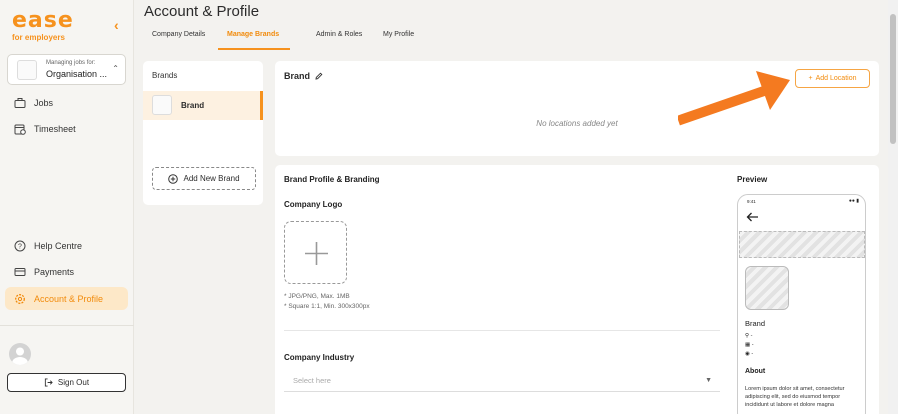  What do you see at coordinates (836, 78) in the screenshot?
I see `add-location-label: Add Location` at bounding box center [836, 78].